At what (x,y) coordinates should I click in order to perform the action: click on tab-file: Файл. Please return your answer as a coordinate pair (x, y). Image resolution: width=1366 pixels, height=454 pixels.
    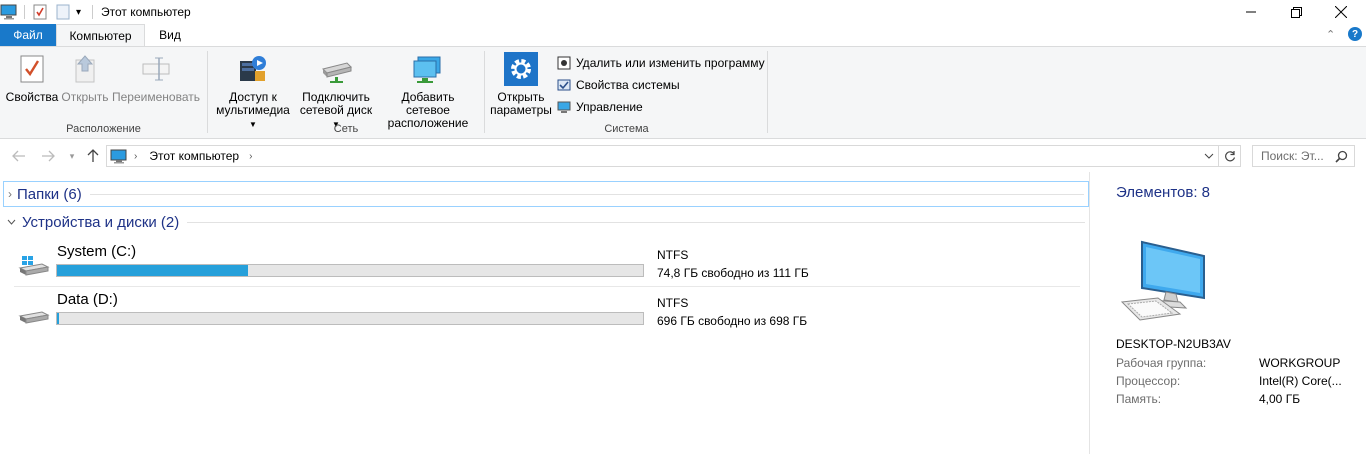
    Looking at the image, I should click on (28, 35).